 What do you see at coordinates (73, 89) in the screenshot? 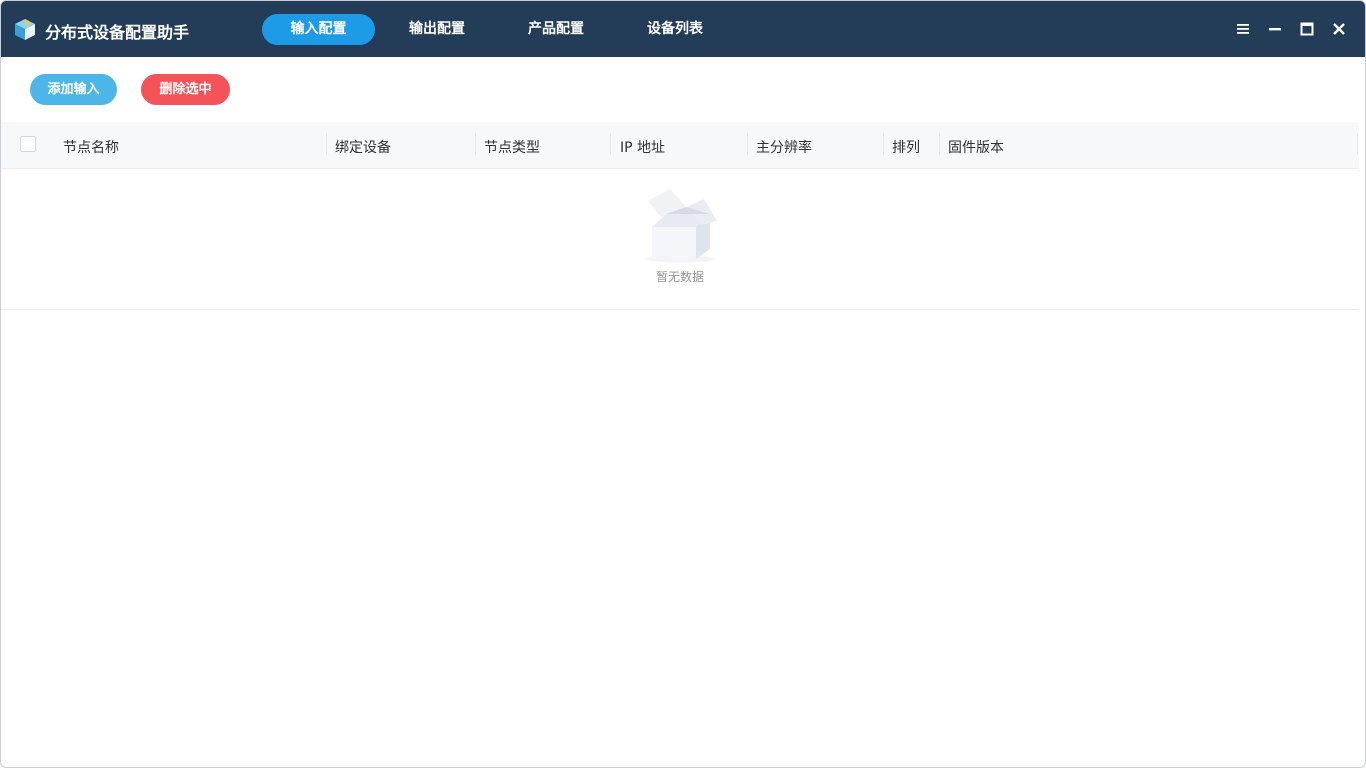
I see `add-input-button: 添加输入` at bounding box center [73, 89].